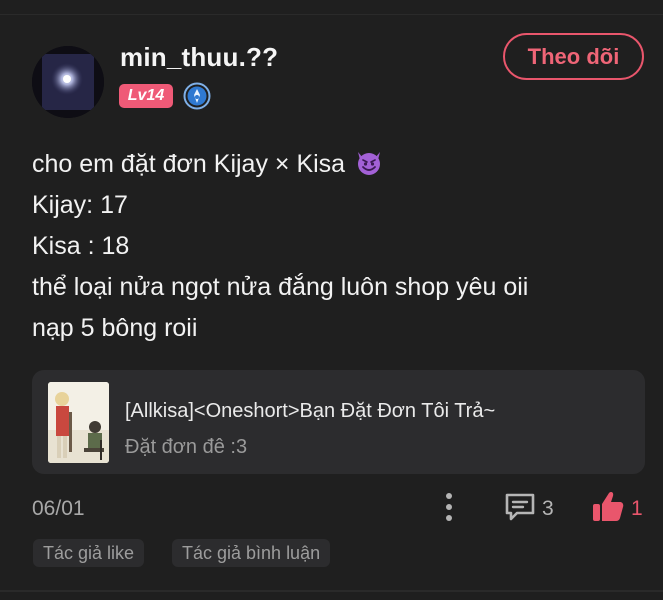 This screenshot has height=600, width=663. I want to click on author-comment-tag: Tác giả bình luận, so click(251, 553).